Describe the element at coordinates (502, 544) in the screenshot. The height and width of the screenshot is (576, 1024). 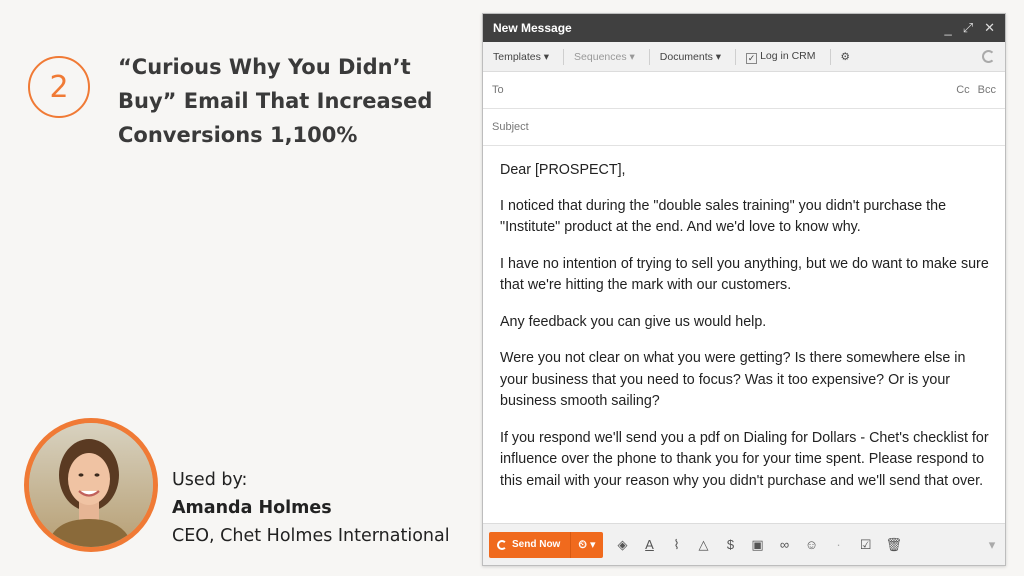
I see `sprocket-icon` at that location.